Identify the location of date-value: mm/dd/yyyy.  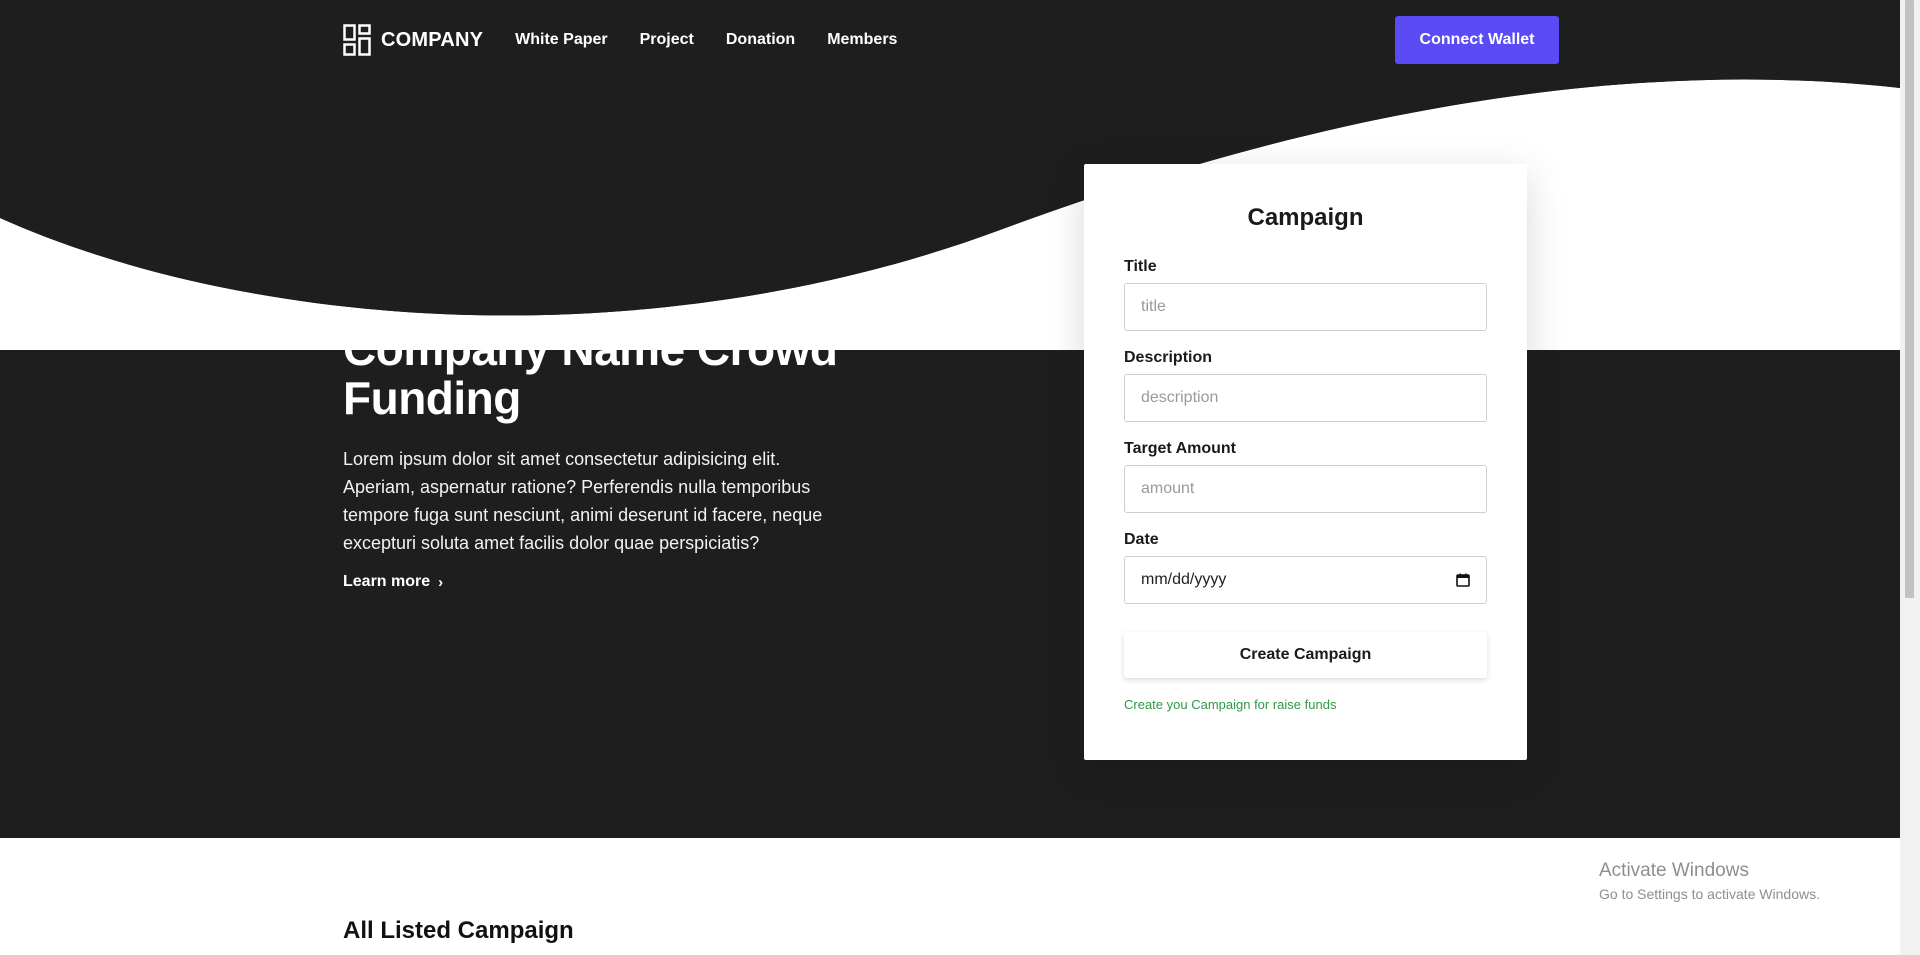
(1184, 579).